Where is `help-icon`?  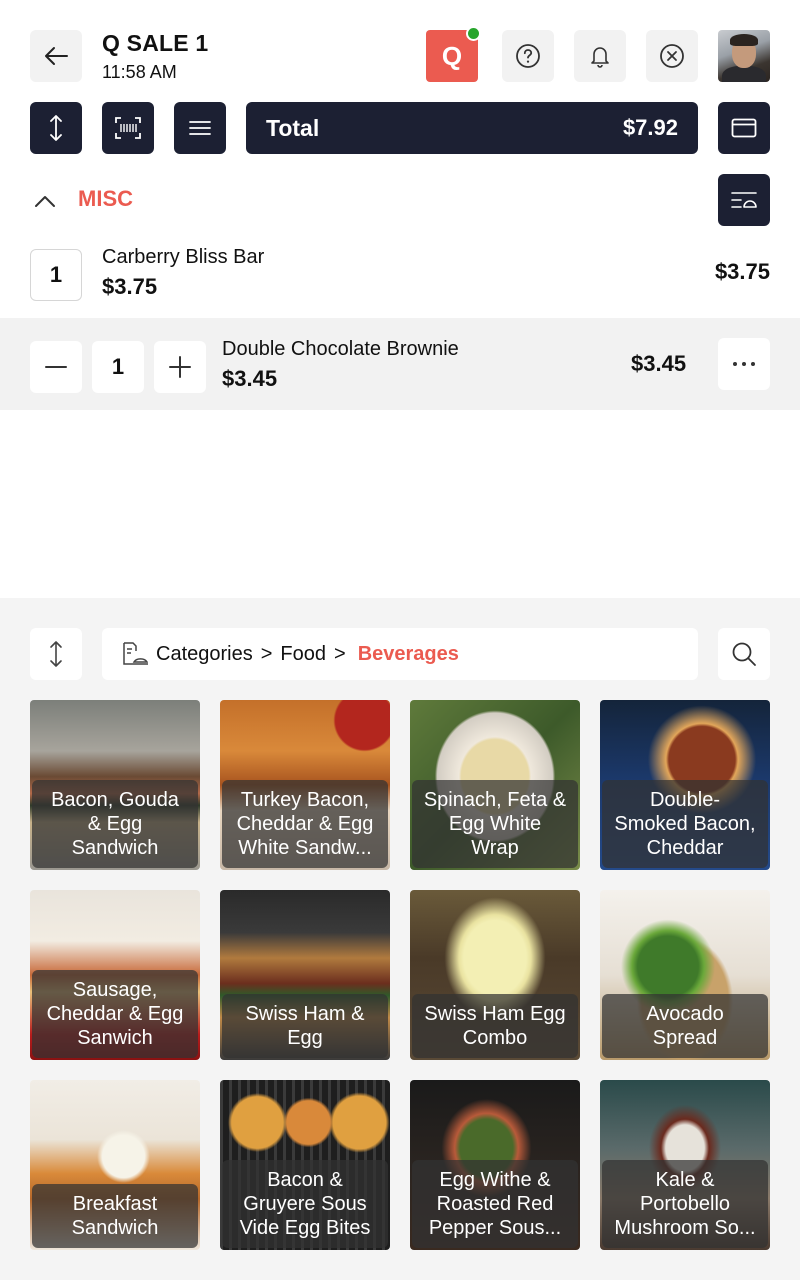 help-icon is located at coordinates (528, 56).